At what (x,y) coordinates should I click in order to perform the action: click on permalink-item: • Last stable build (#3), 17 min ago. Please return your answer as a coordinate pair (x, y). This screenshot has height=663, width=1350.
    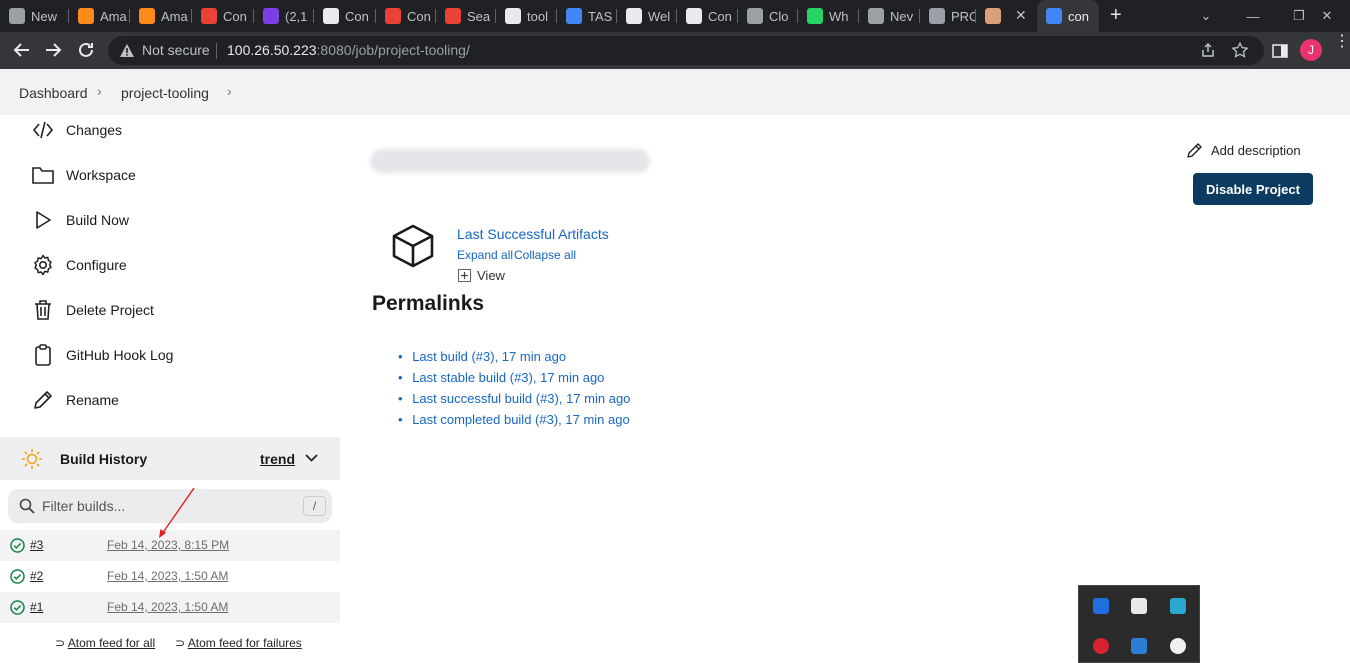
    Looking at the image, I should click on (501, 377).